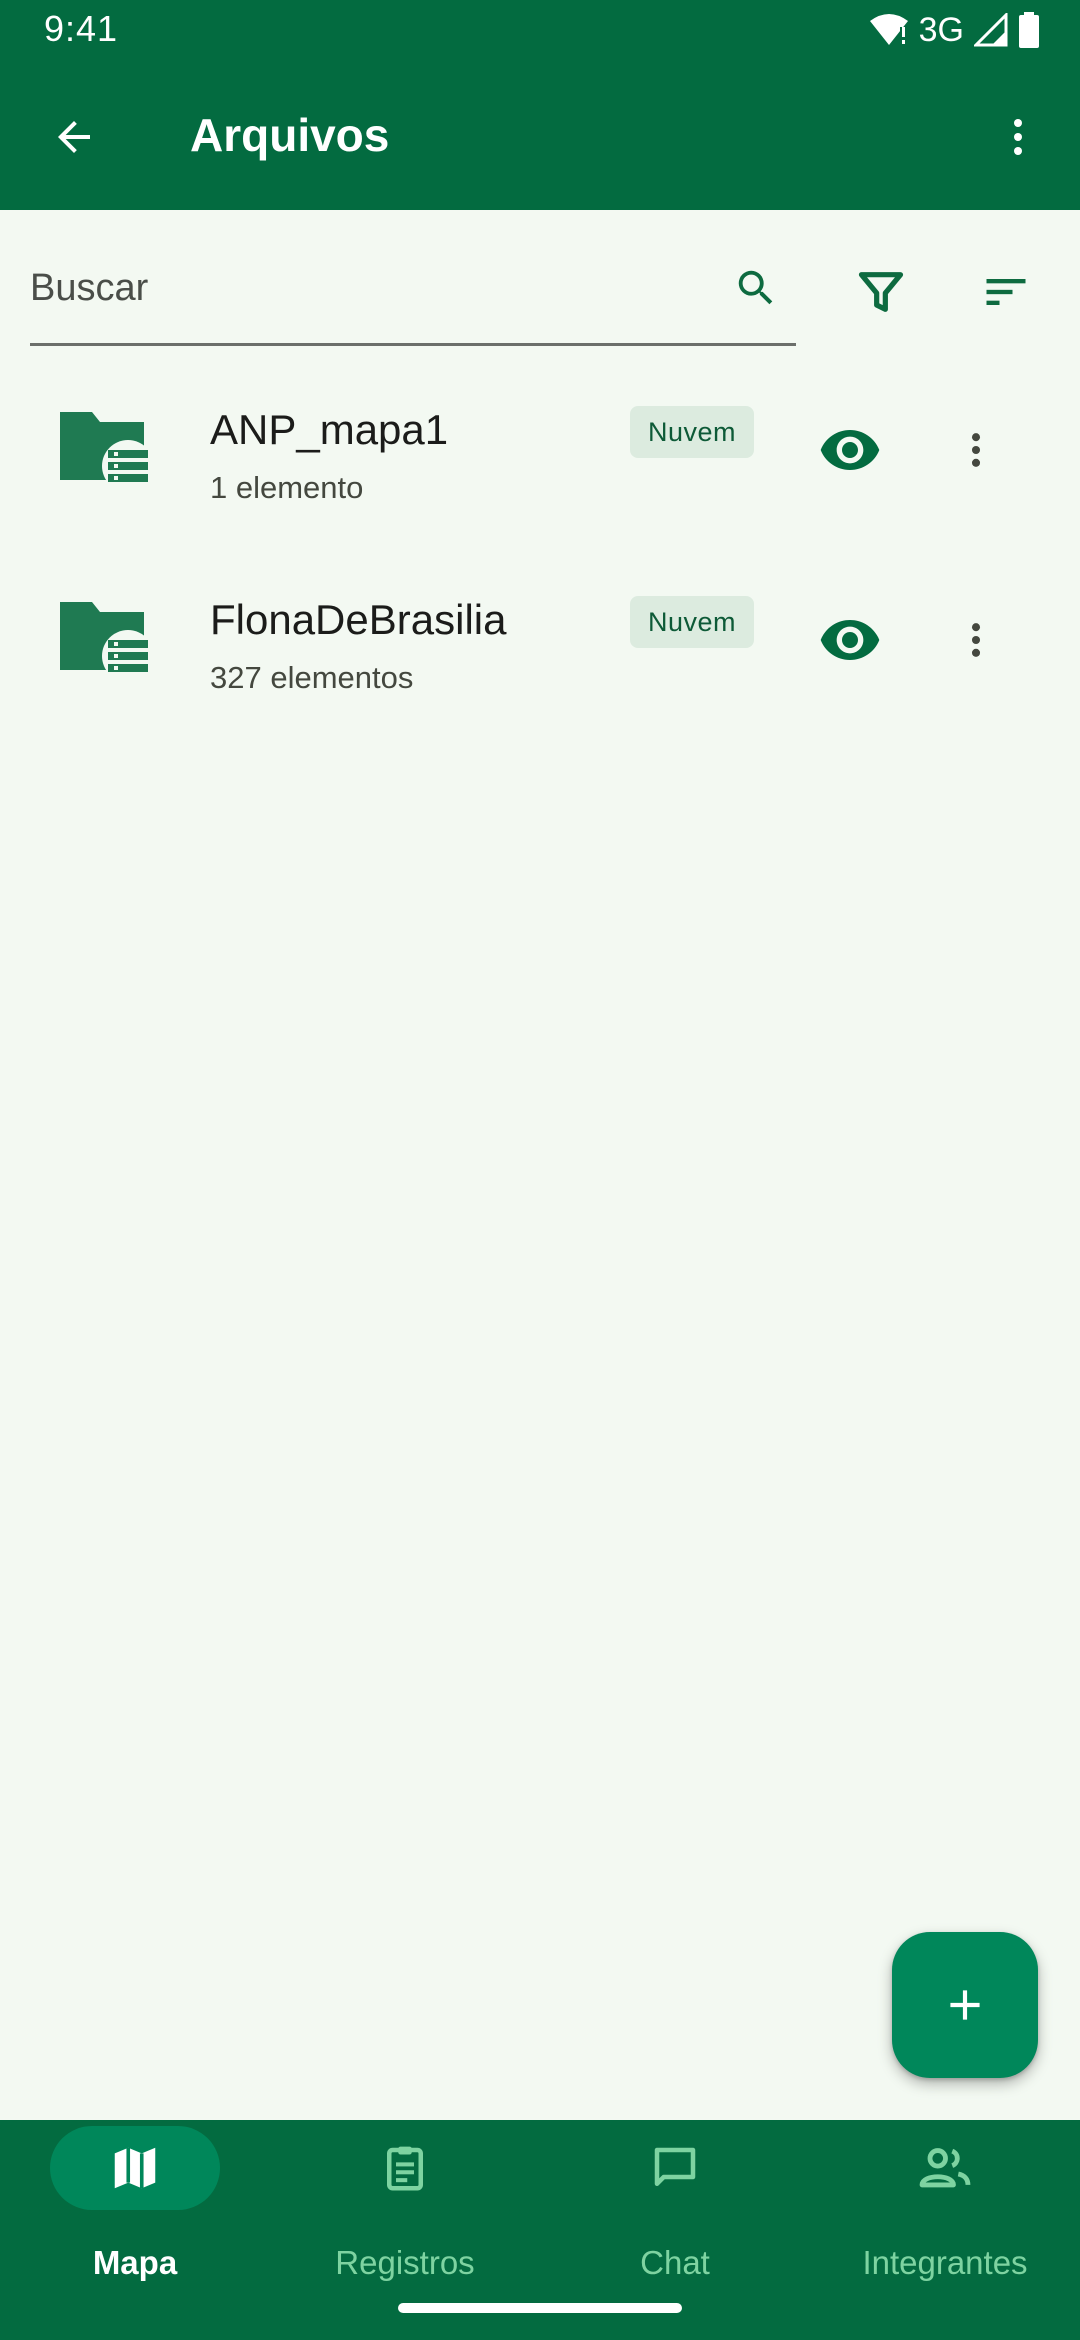 Image resolution: width=1080 pixels, height=2340 pixels. I want to click on nav-label: Registros, so click(405, 2262).